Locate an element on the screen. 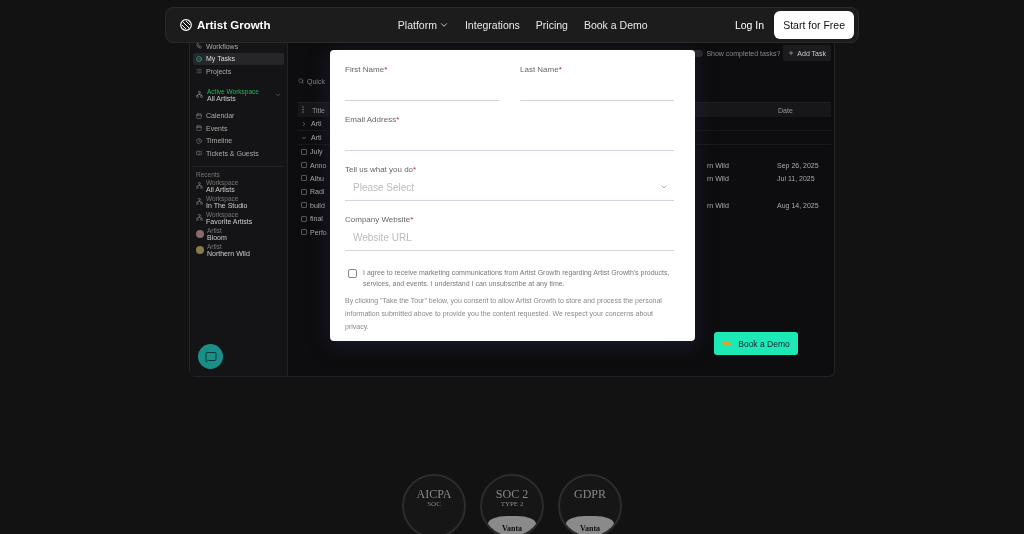  compliance-badge: GDPR Vanta is located at coordinates (590, 504).